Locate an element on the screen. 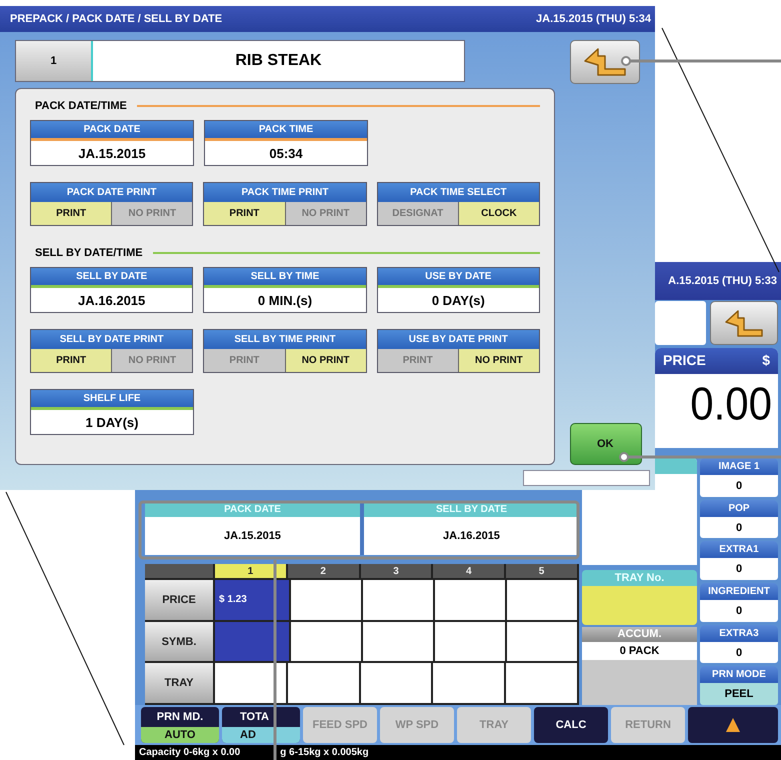 The image size is (781, 760). toggle-option: CLOCK is located at coordinates (498, 213).